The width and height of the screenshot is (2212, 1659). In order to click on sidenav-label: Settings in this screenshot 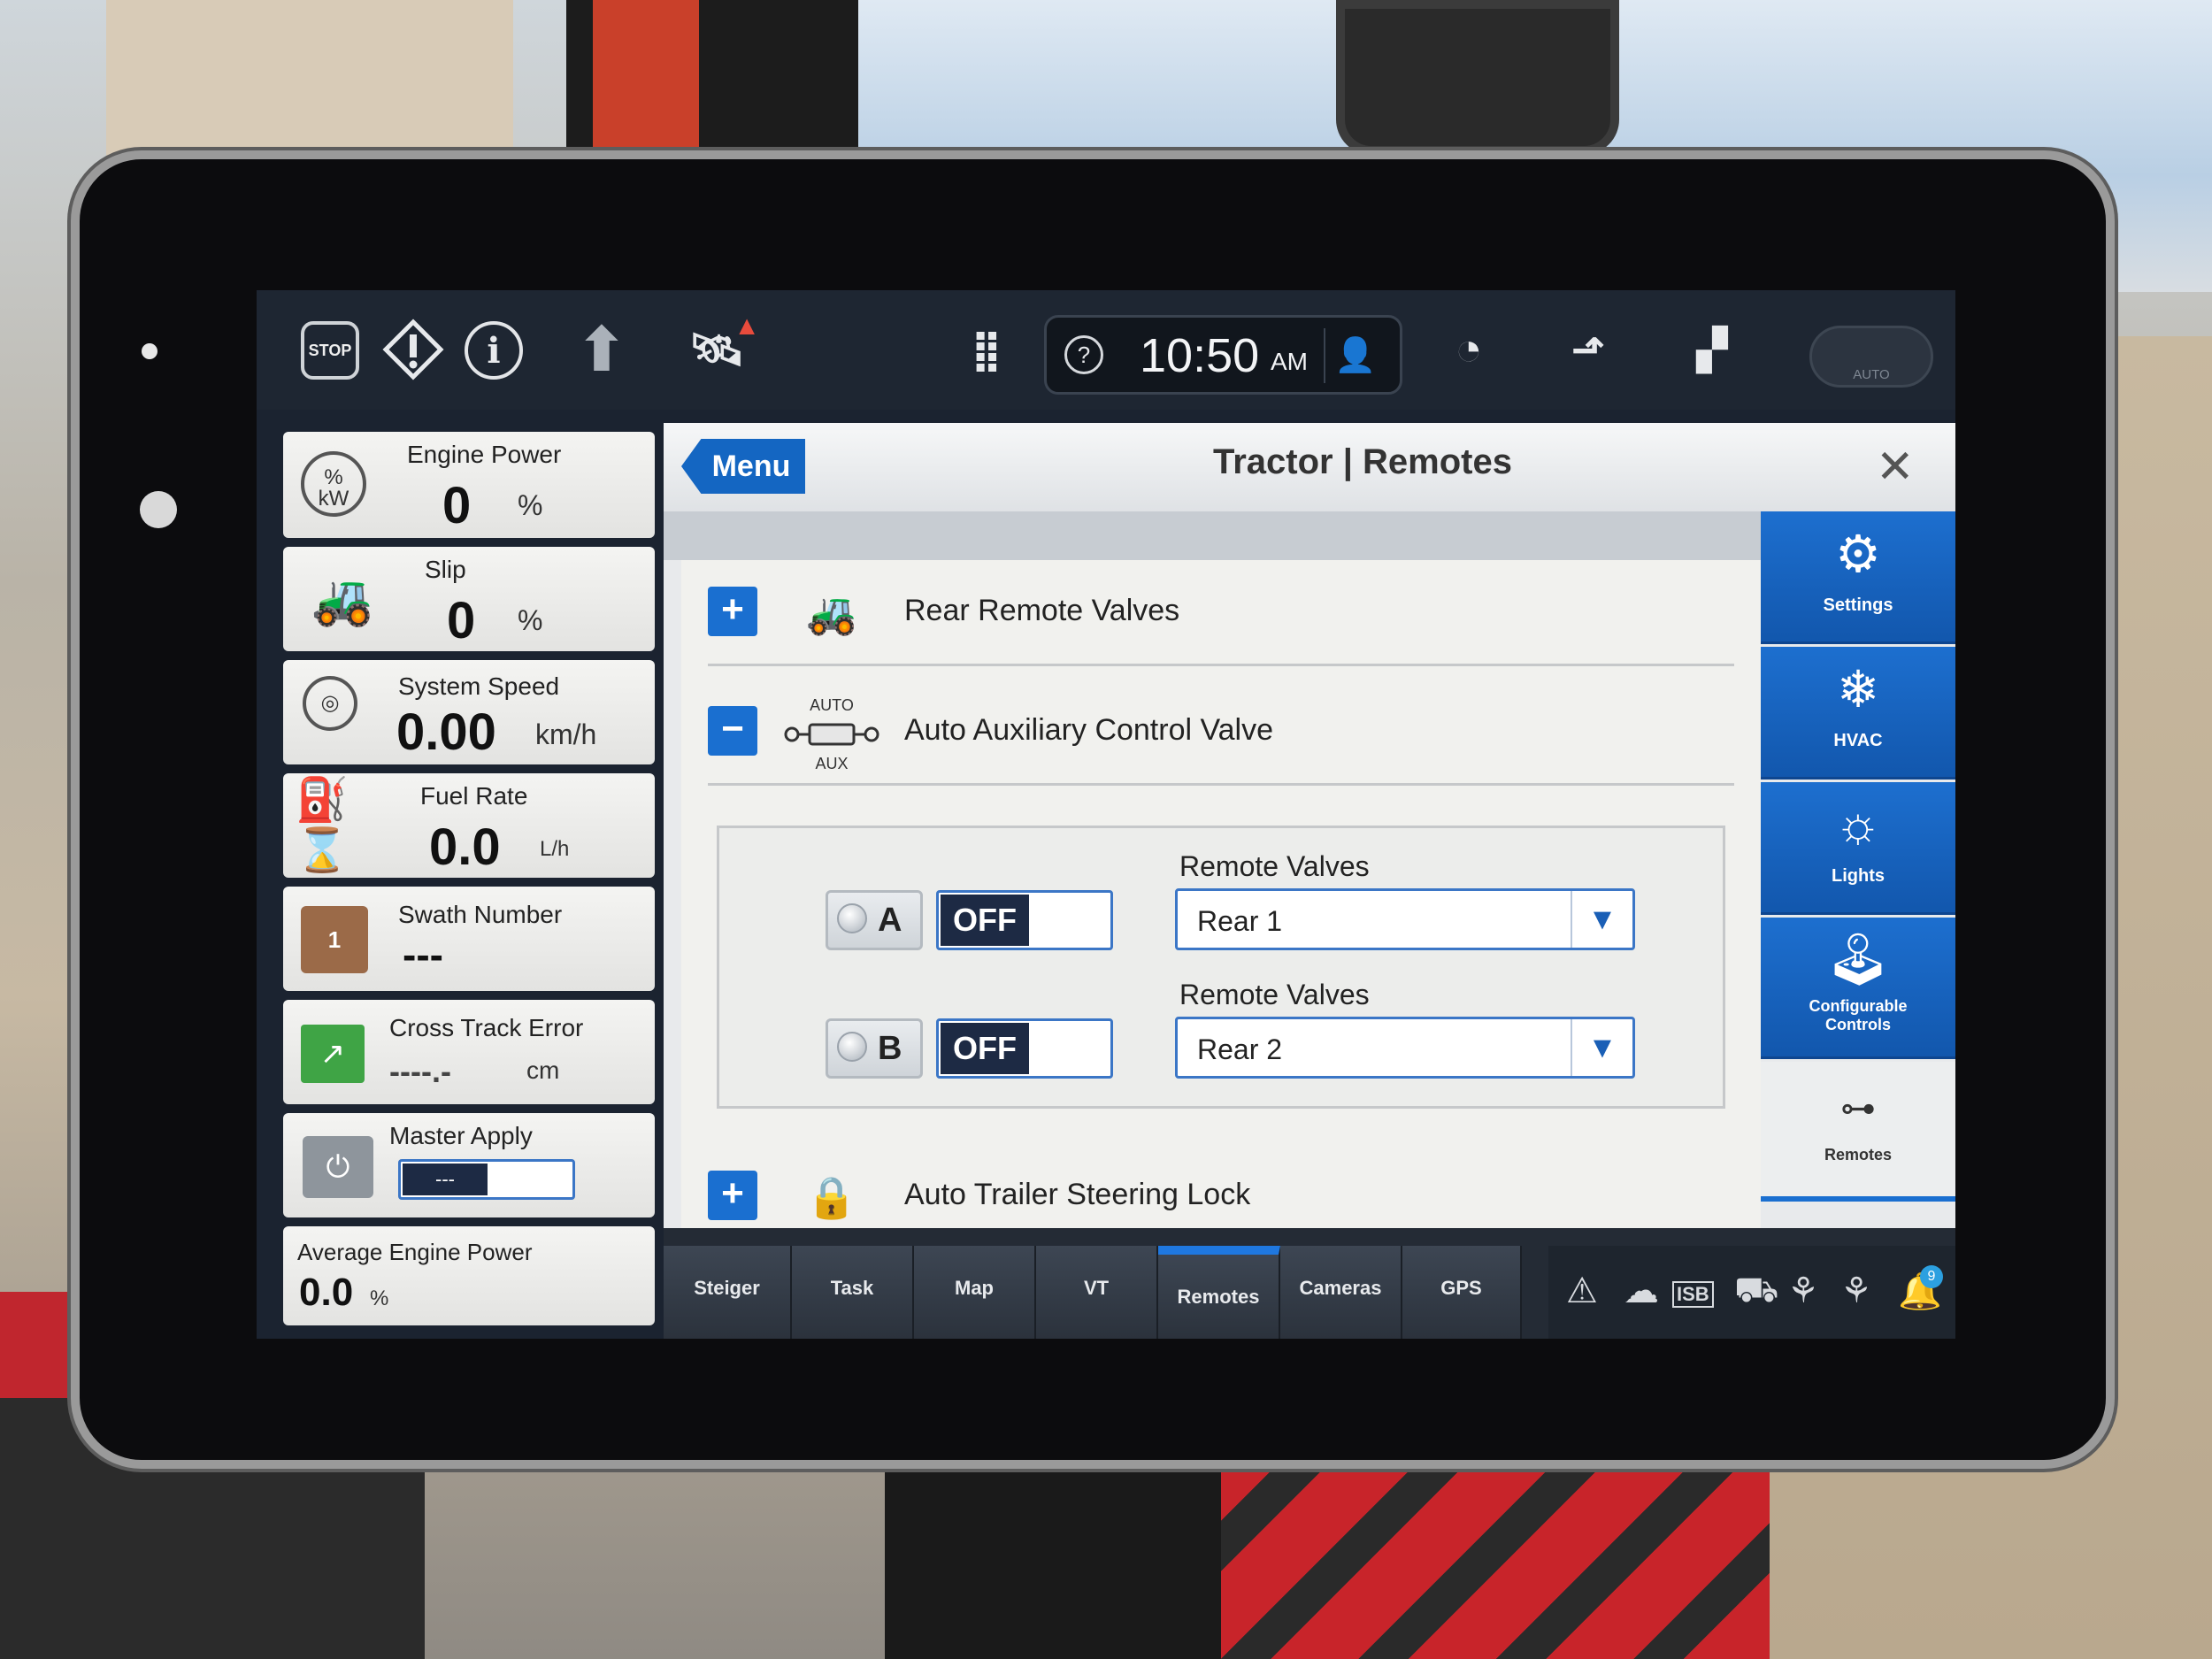, I will do `click(1858, 605)`.